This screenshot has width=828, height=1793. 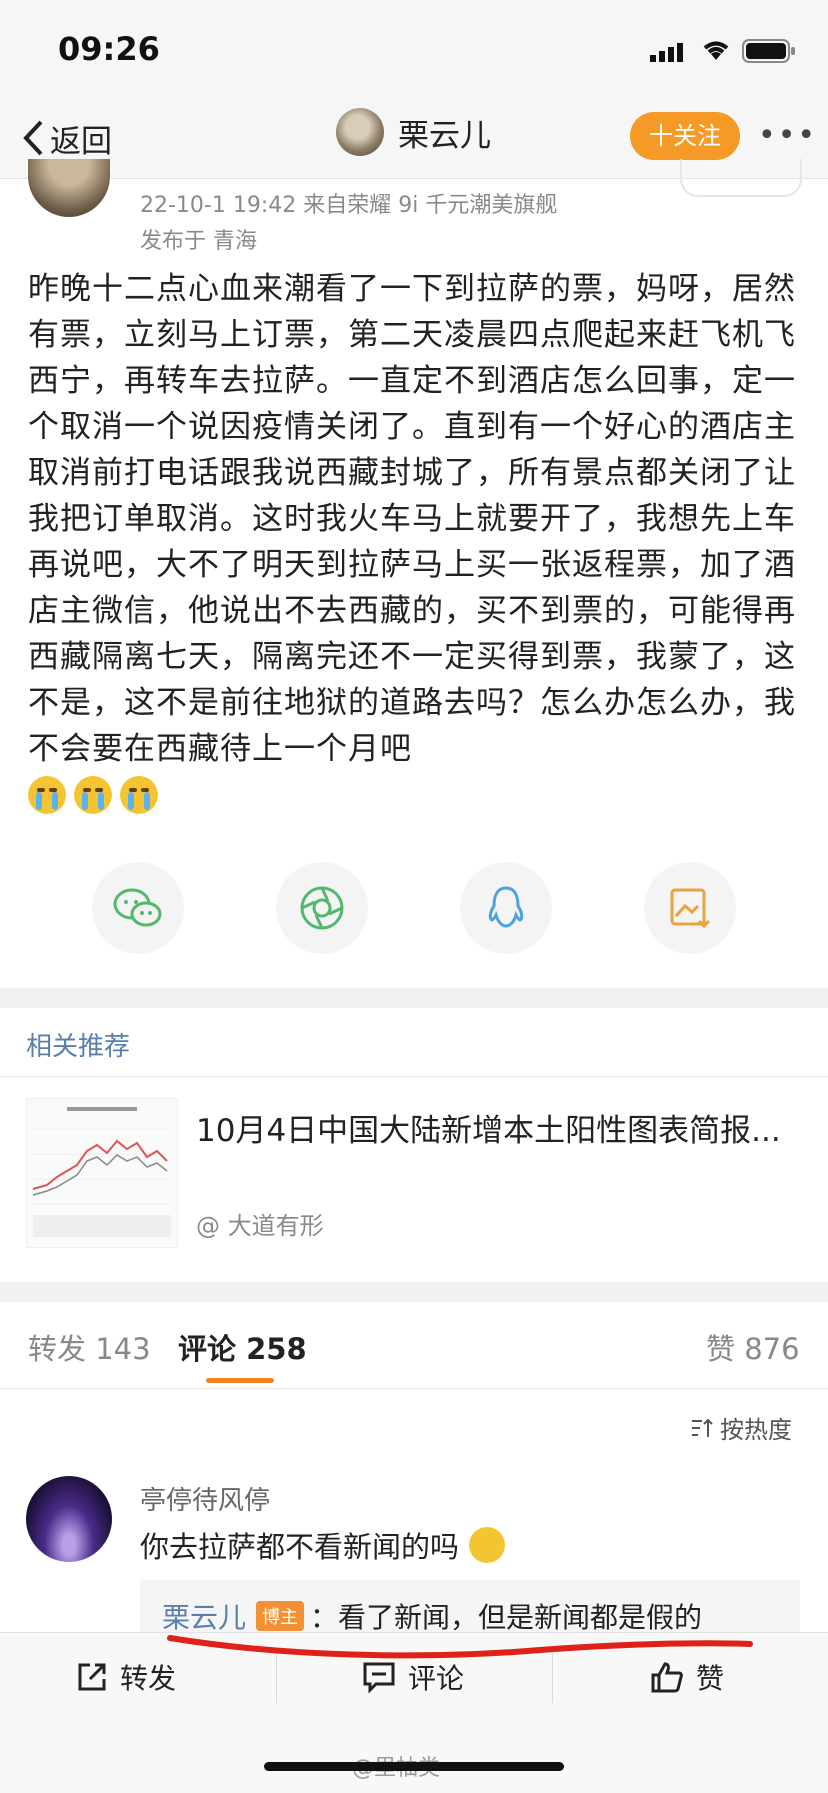 What do you see at coordinates (260, 1223) in the screenshot?
I see `related-item-source: @ 大道有形` at bounding box center [260, 1223].